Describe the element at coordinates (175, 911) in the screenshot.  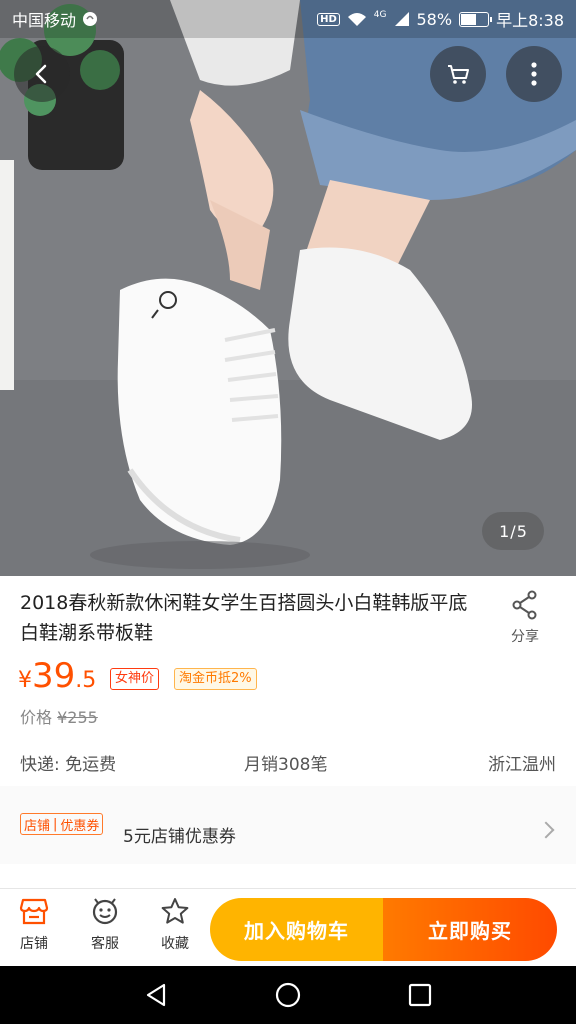
I see `star-icon` at that location.